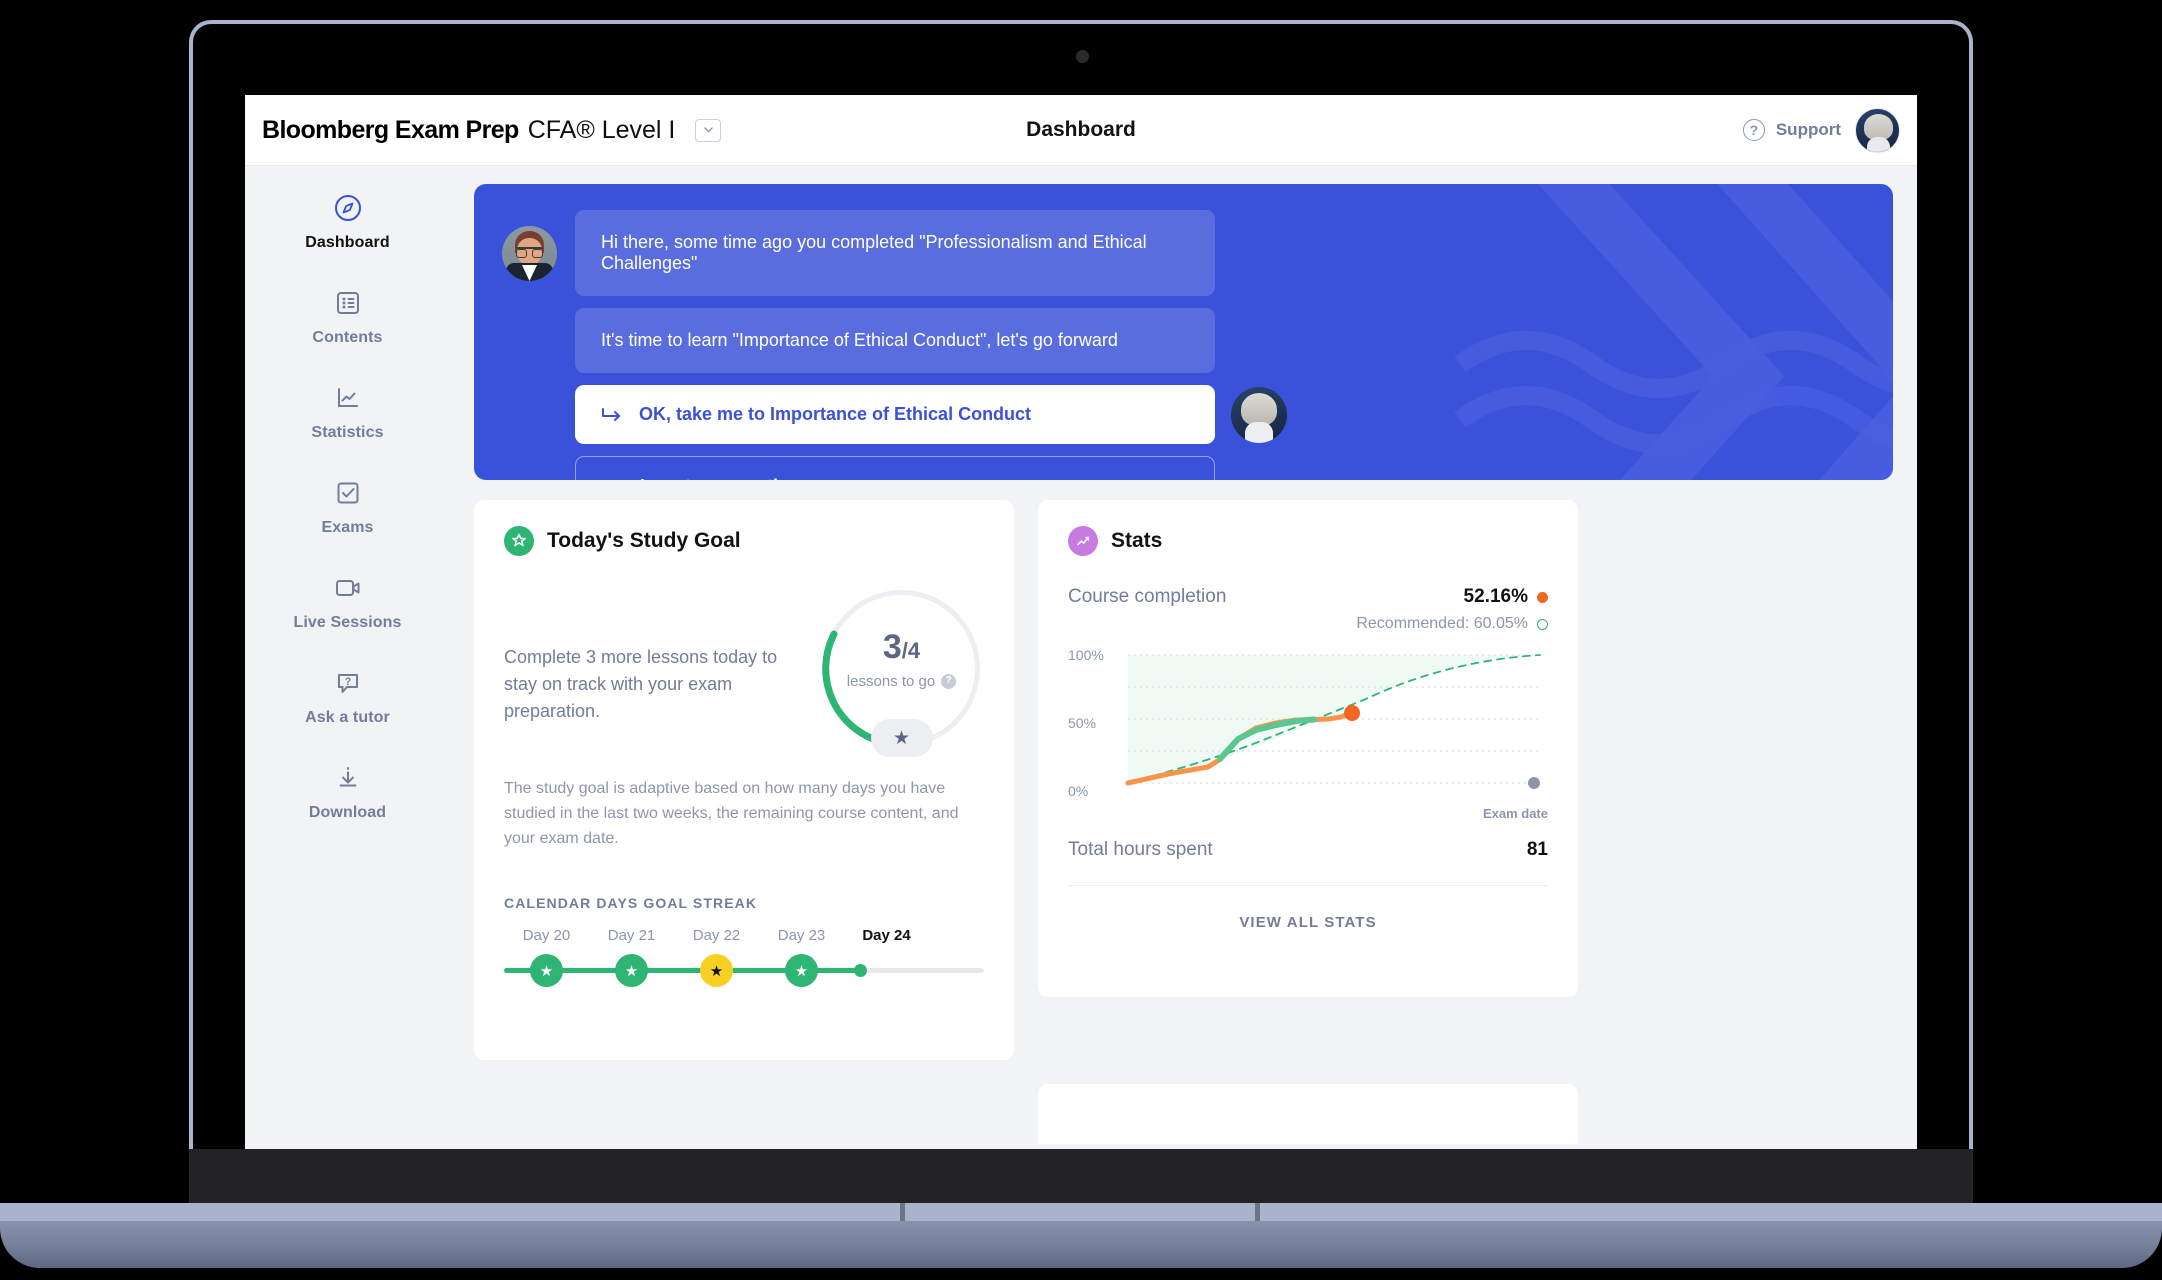 Image resolution: width=2162 pixels, height=1280 pixels. I want to click on hinge-notch-right, so click(1257, 1213).